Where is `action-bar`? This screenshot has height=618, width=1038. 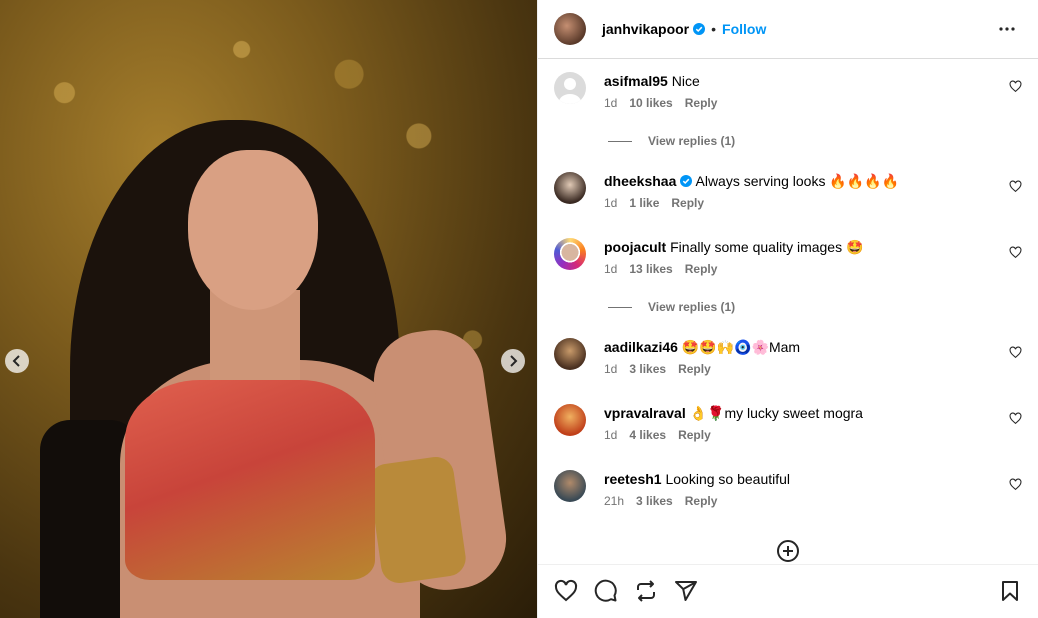 action-bar is located at coordinates (788, 591).